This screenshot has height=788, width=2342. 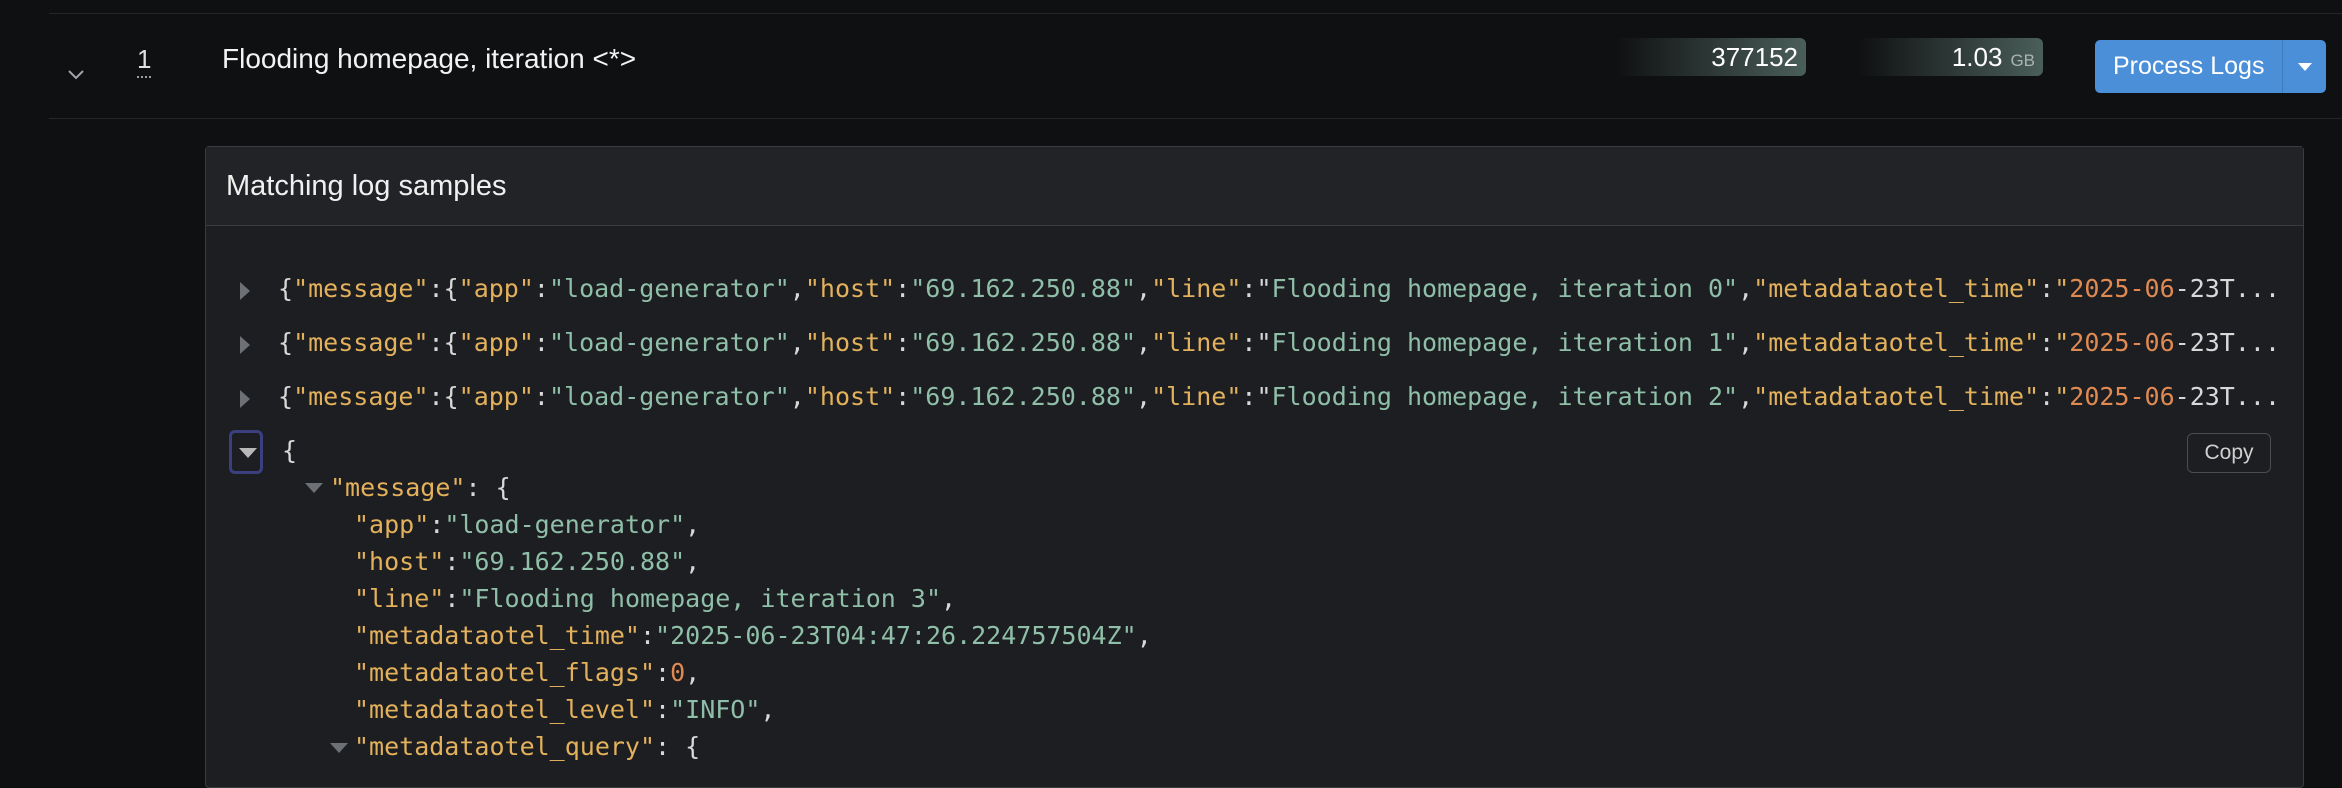 What do you see at coordinates (290, 450) in the screenshot?
I see `json-open-brace: {` at bounding box center [290, 450].